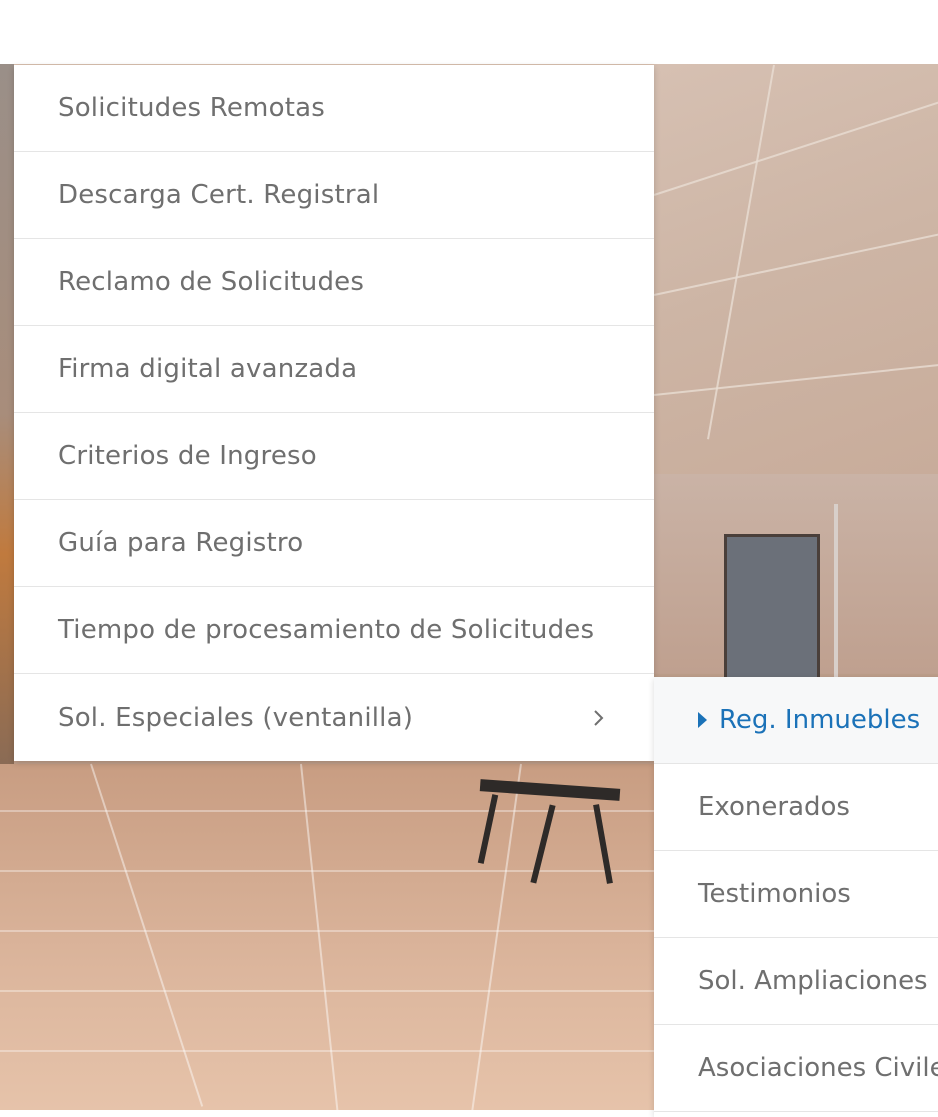  I want to click on chevron-right-icon, so click(599, 718).